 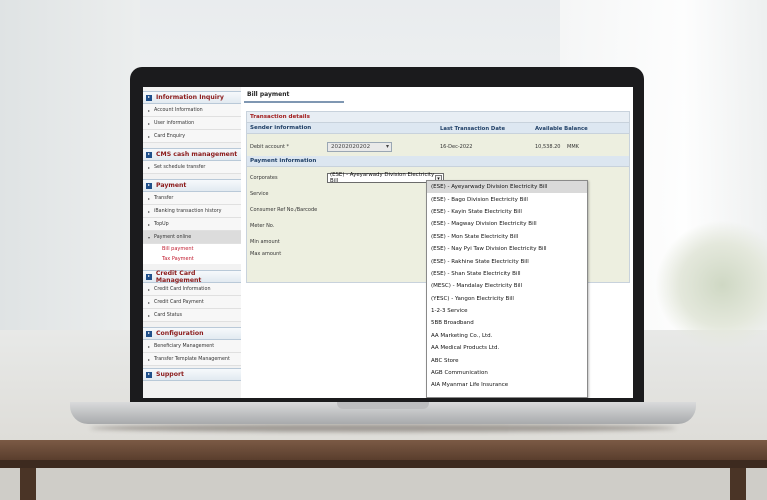 I want to click on dropdown-option: 5BB Broadband, so click(x=507, y=323).